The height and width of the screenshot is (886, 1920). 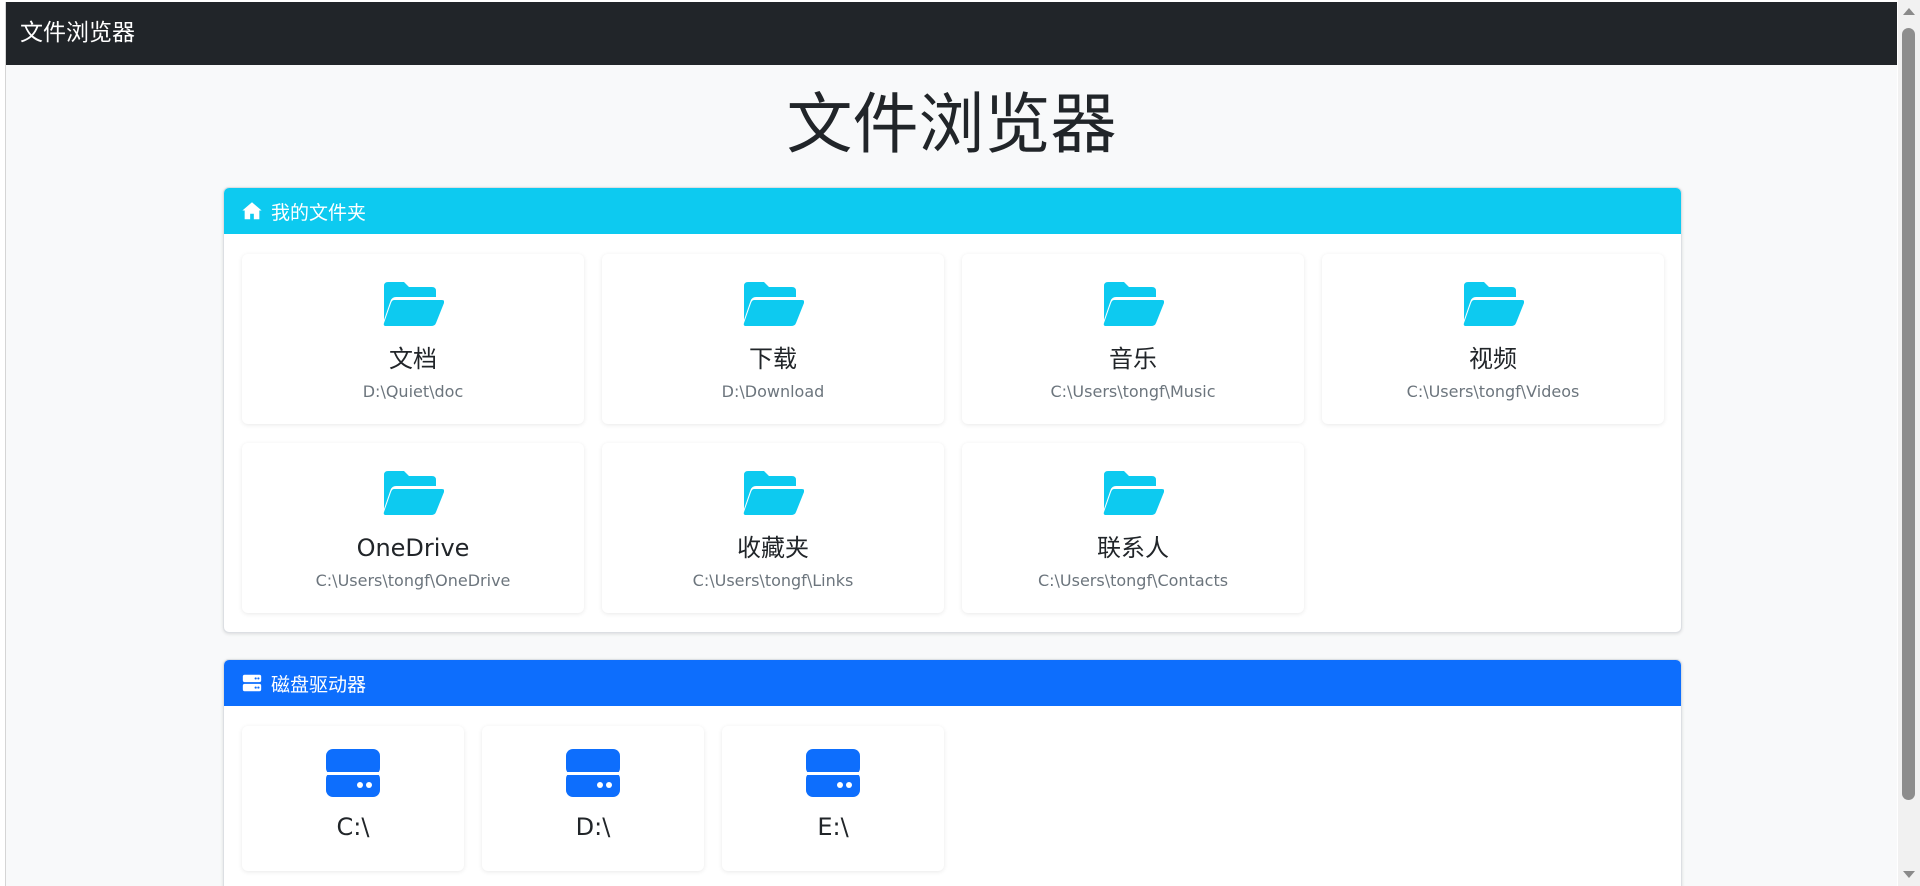 I want to click on folder-tile-documents: 文档 D:\Quiet\doc, so click(x=413, y=339).